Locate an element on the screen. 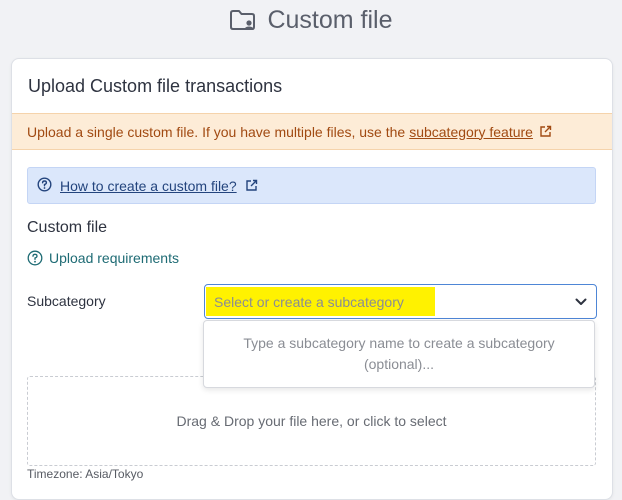 This screenshot has width=622, height=500. subcategory-label: Subcategory is located at coordinates (66, 301).